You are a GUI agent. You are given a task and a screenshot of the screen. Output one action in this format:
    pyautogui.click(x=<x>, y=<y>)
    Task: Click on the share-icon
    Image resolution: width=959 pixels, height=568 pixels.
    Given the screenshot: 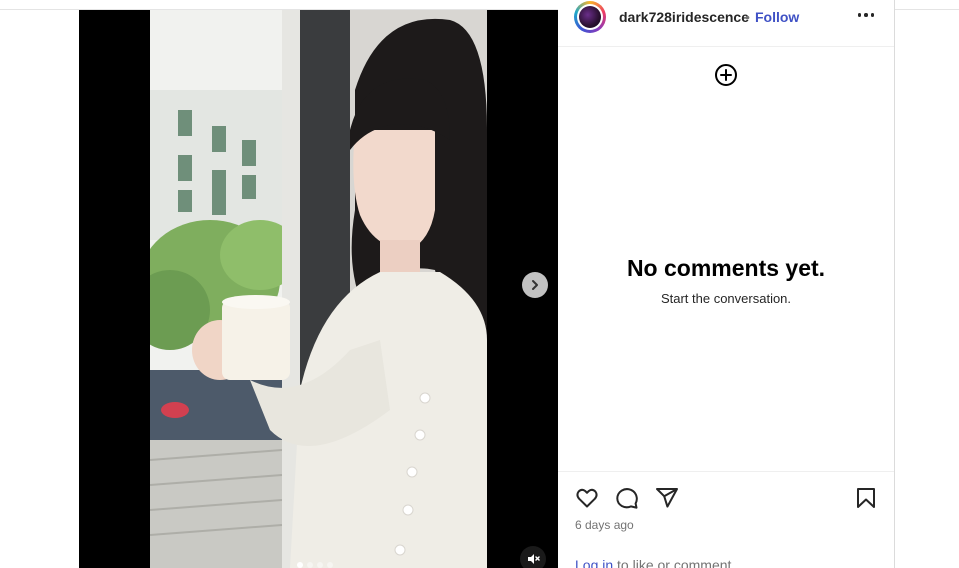 What is the action you would take?
    pyautogui.click(x=667, y=498)
    